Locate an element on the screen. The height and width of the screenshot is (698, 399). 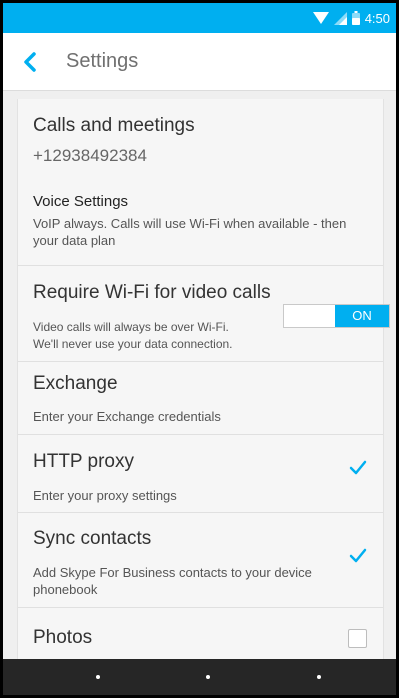
page-title: Settings is located at coordinates (102, 61).